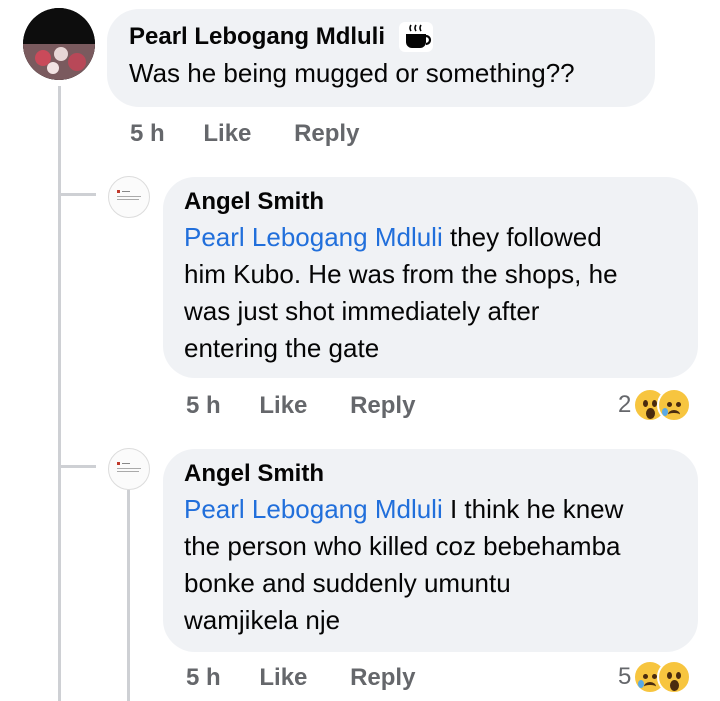 This screenshot has width=720, height=701. I want to click on comment-text: Was he being mugged or something??, so click(352, 73).